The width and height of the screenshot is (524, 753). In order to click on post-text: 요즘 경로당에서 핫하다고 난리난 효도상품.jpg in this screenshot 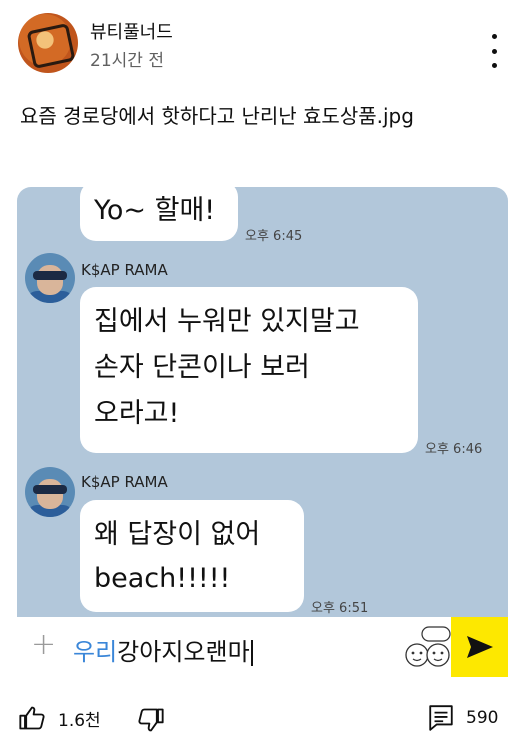, I will do `click(217, 116)`.